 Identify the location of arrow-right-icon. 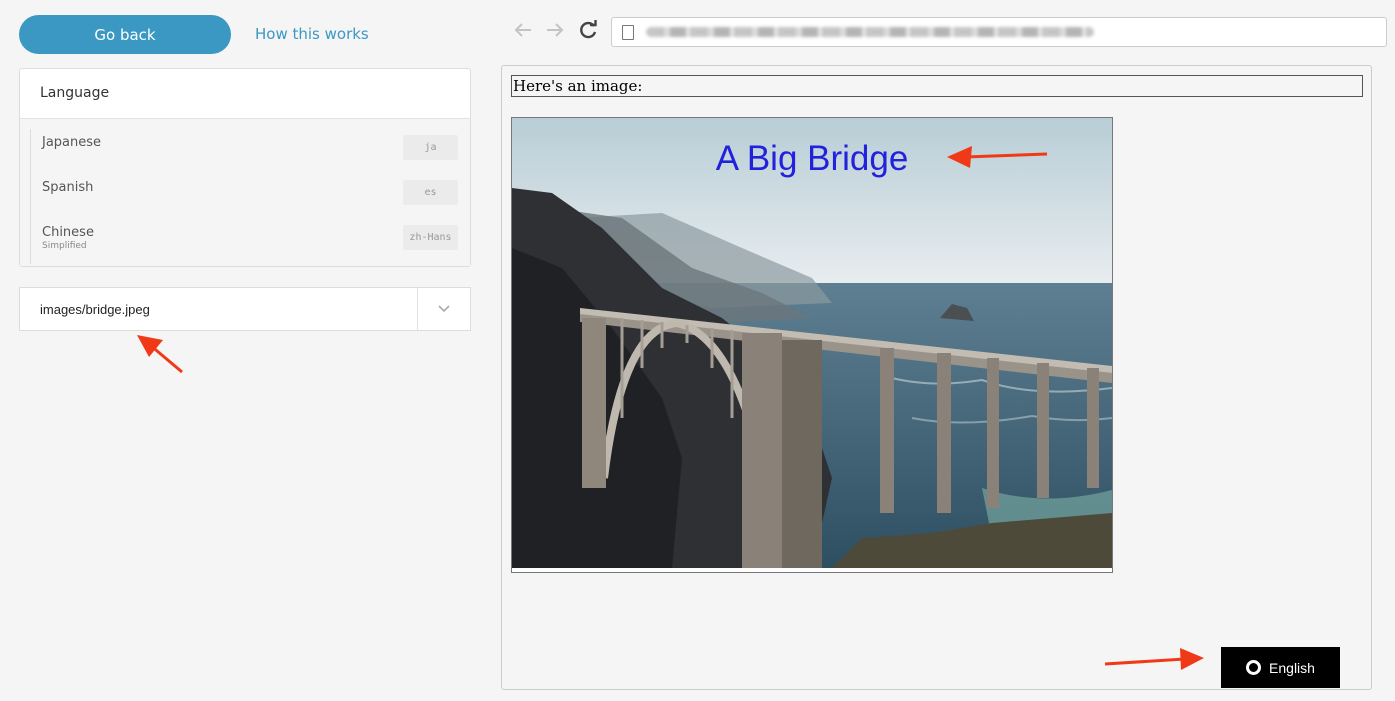
(555, 30).